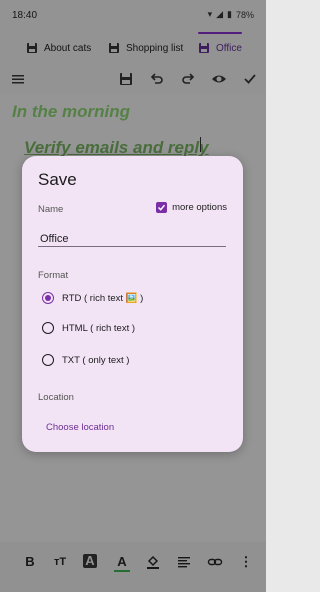  Describe the element at coordinates (132, 237) in the screenshot. I see `name-field: Office` at that location.